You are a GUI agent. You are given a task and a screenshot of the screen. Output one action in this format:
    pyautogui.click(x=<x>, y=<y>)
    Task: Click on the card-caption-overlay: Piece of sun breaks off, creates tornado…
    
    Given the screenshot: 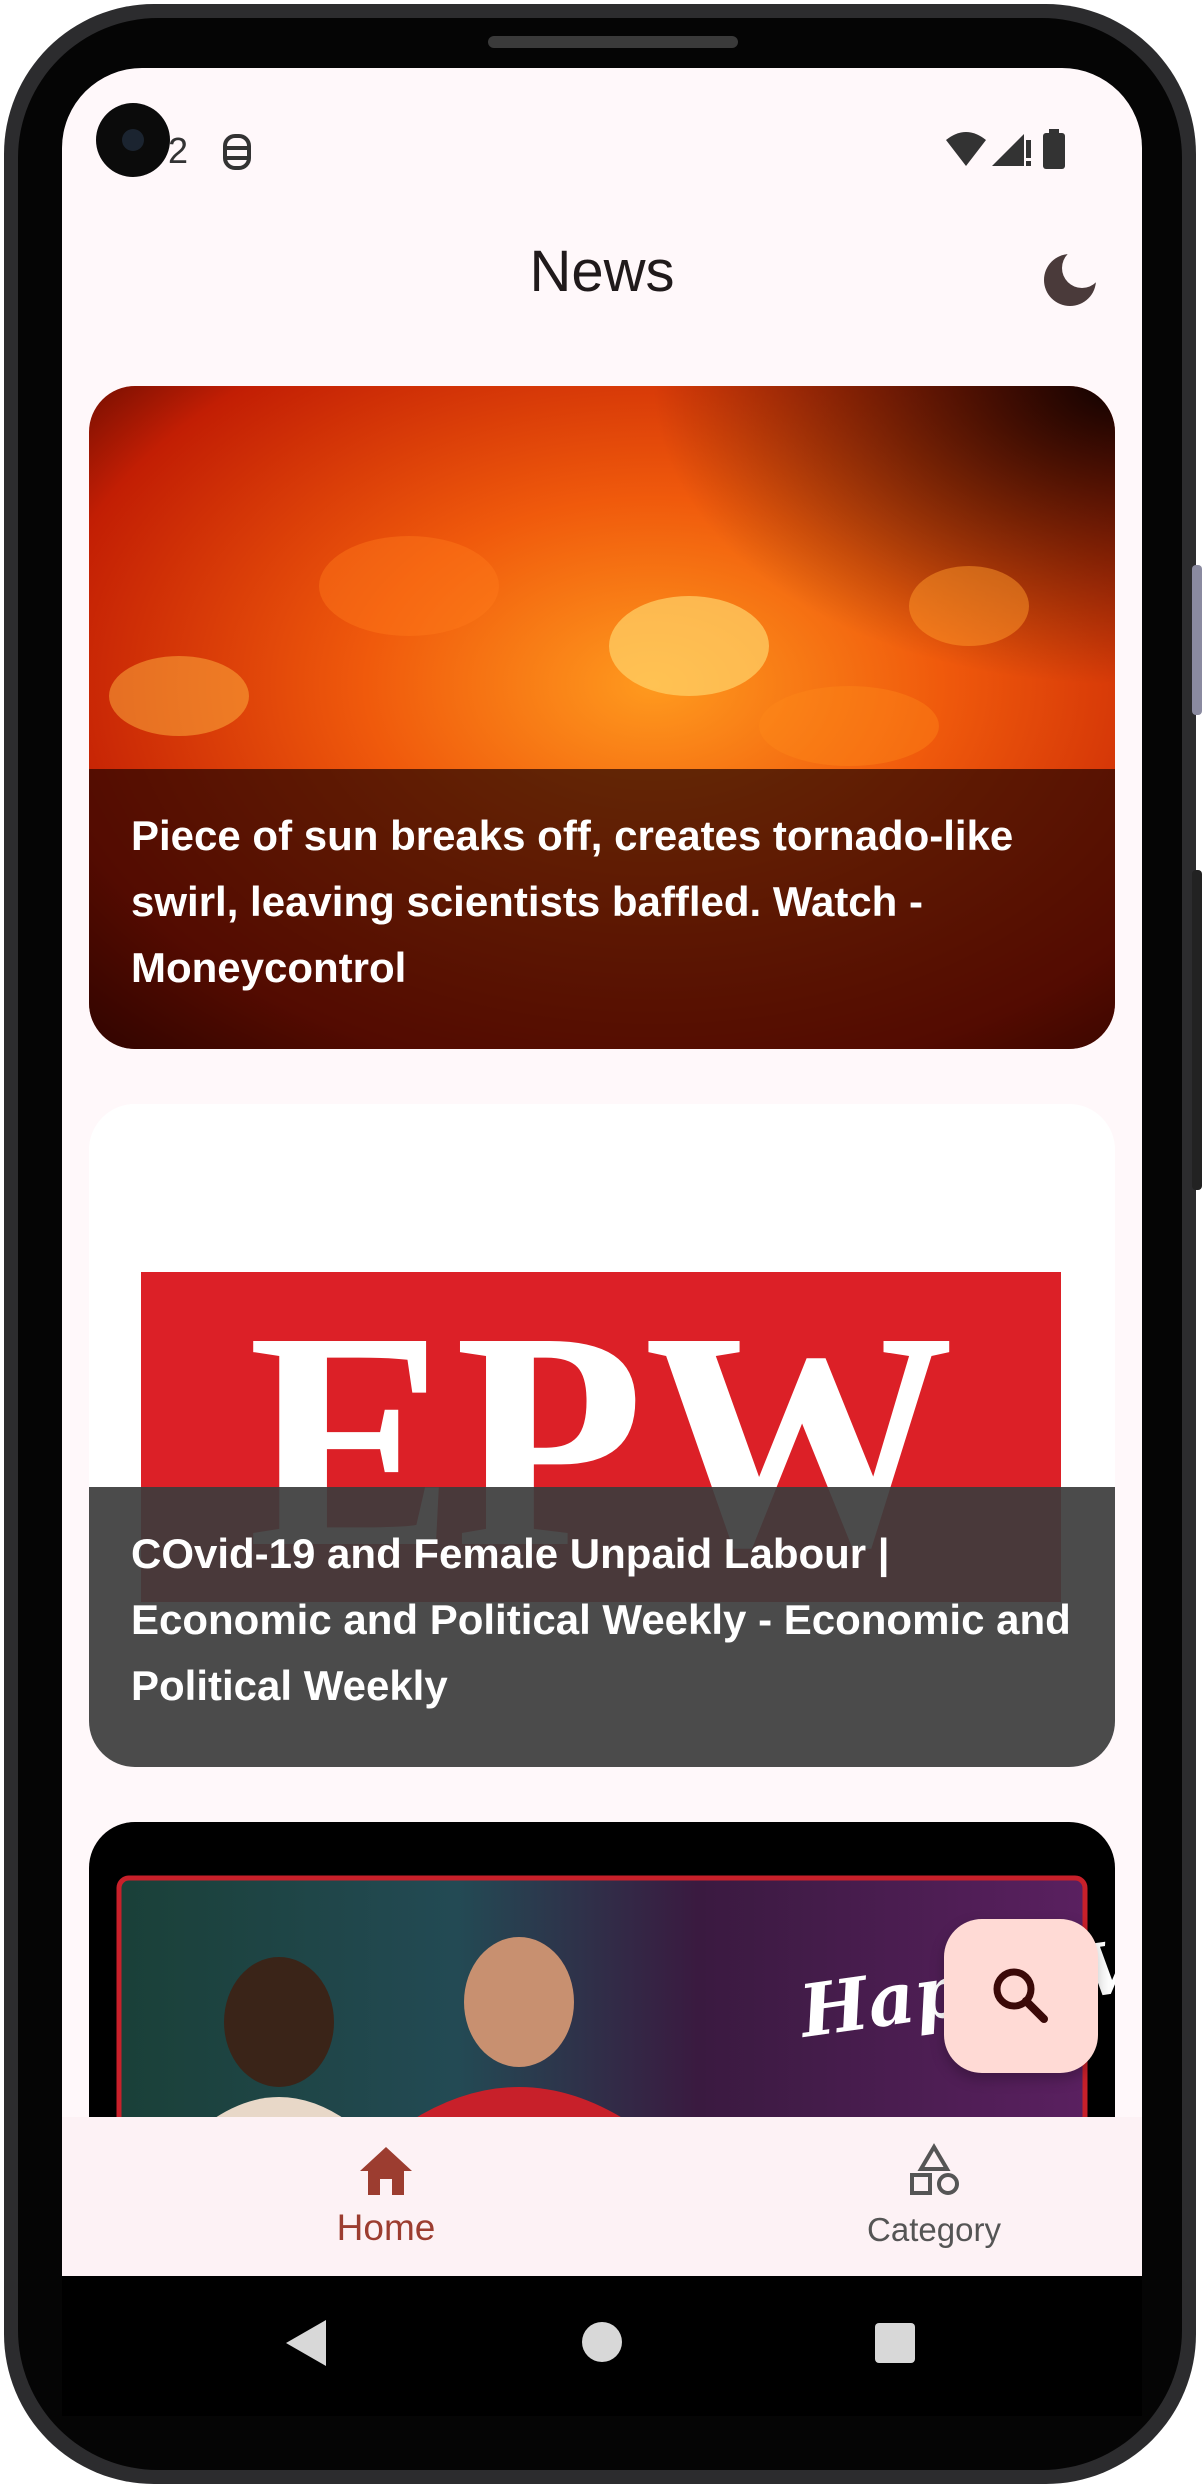 What is the action you would take?
    pyautogui.click(x=602, y=909)
    